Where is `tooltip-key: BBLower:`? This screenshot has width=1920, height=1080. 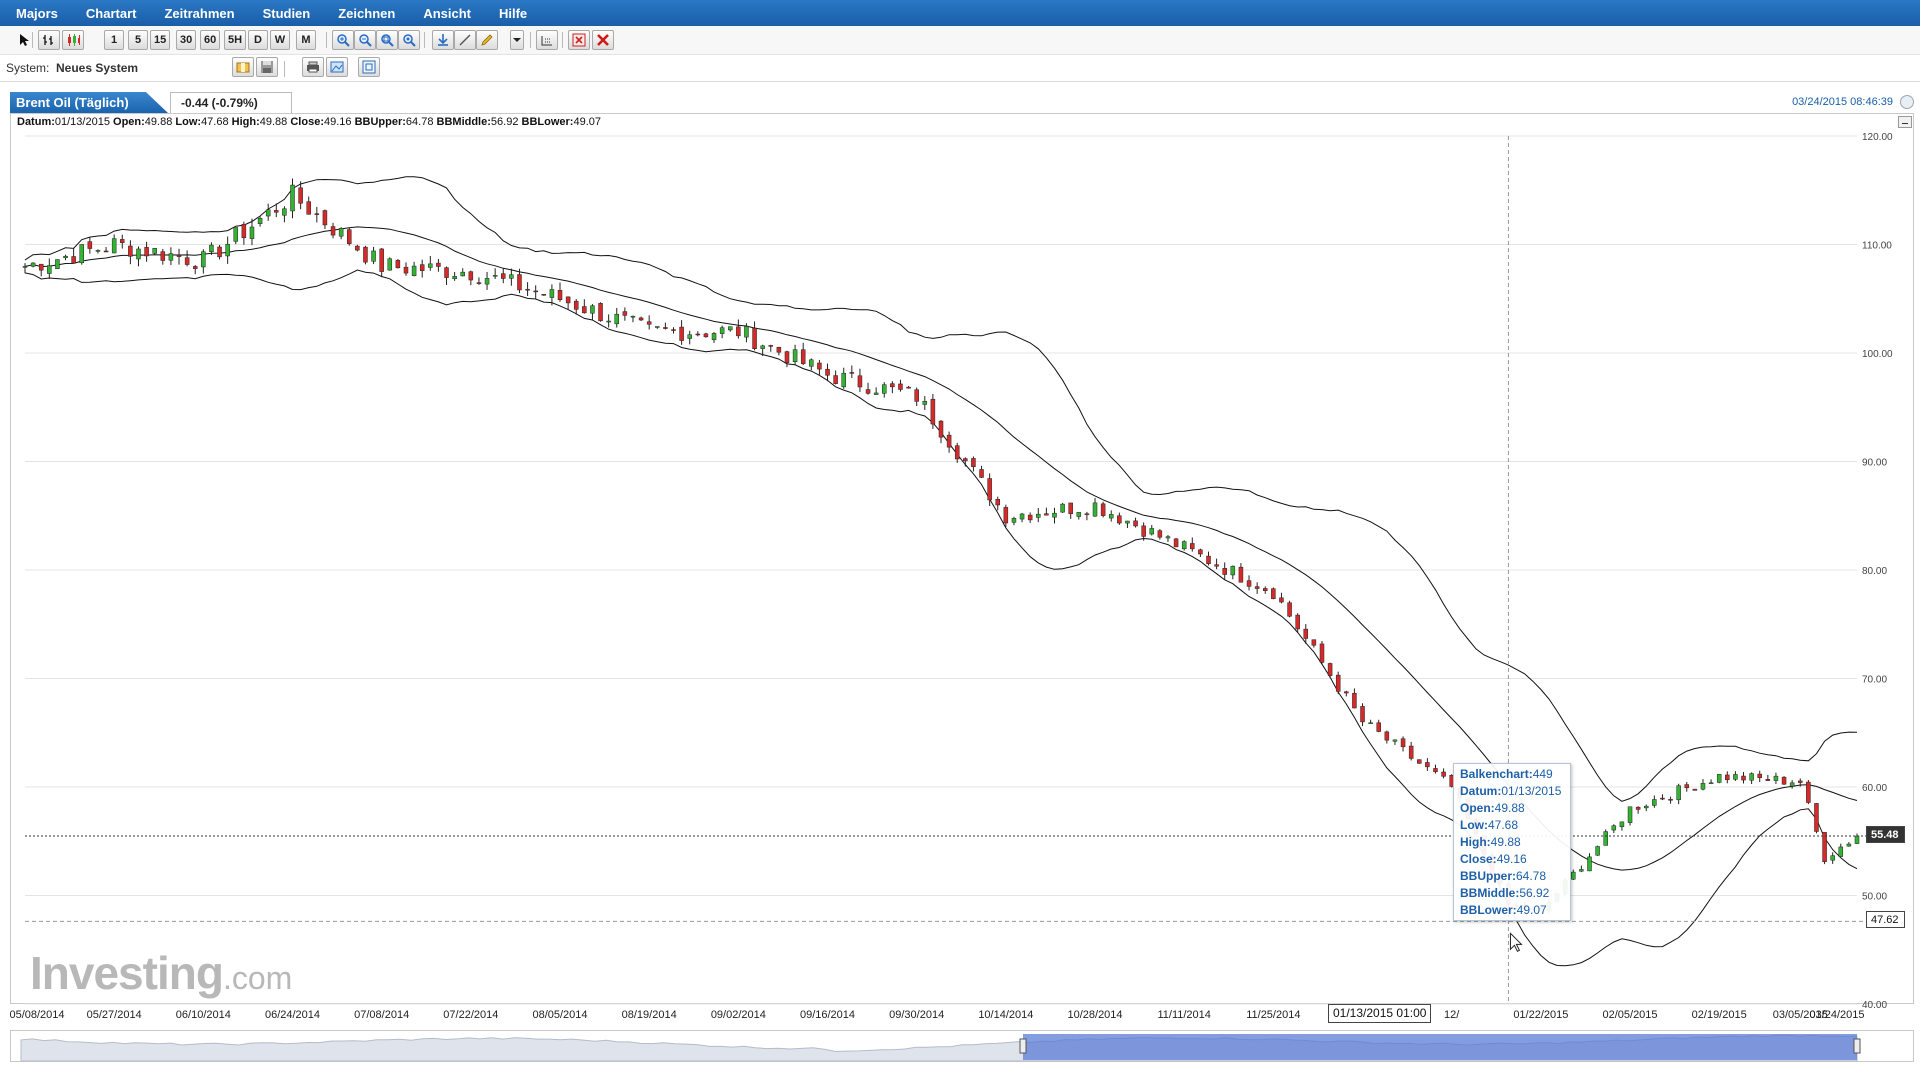 tooltip-key: BBLower: is located at coordinates (1488, 910).